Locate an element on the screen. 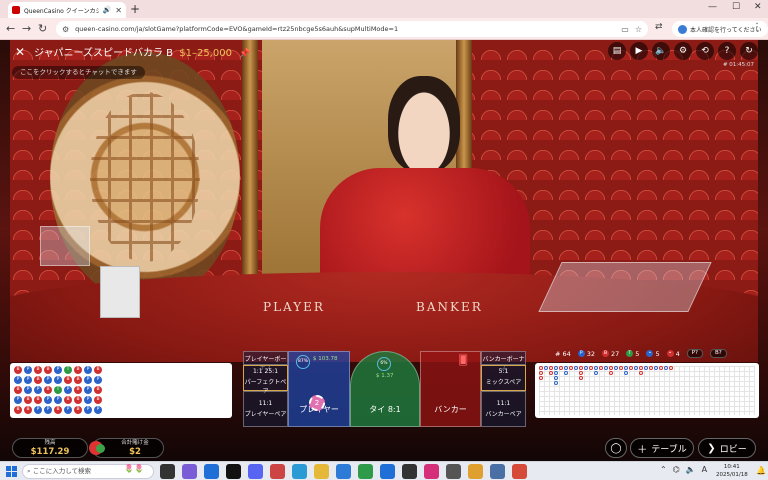 Image resolution: width=768 pixels, height=480 pixels. browser-tab: QueenCasino クイーンカジノ | ... 🔊 ✕ is located at coordinates (67, 10).